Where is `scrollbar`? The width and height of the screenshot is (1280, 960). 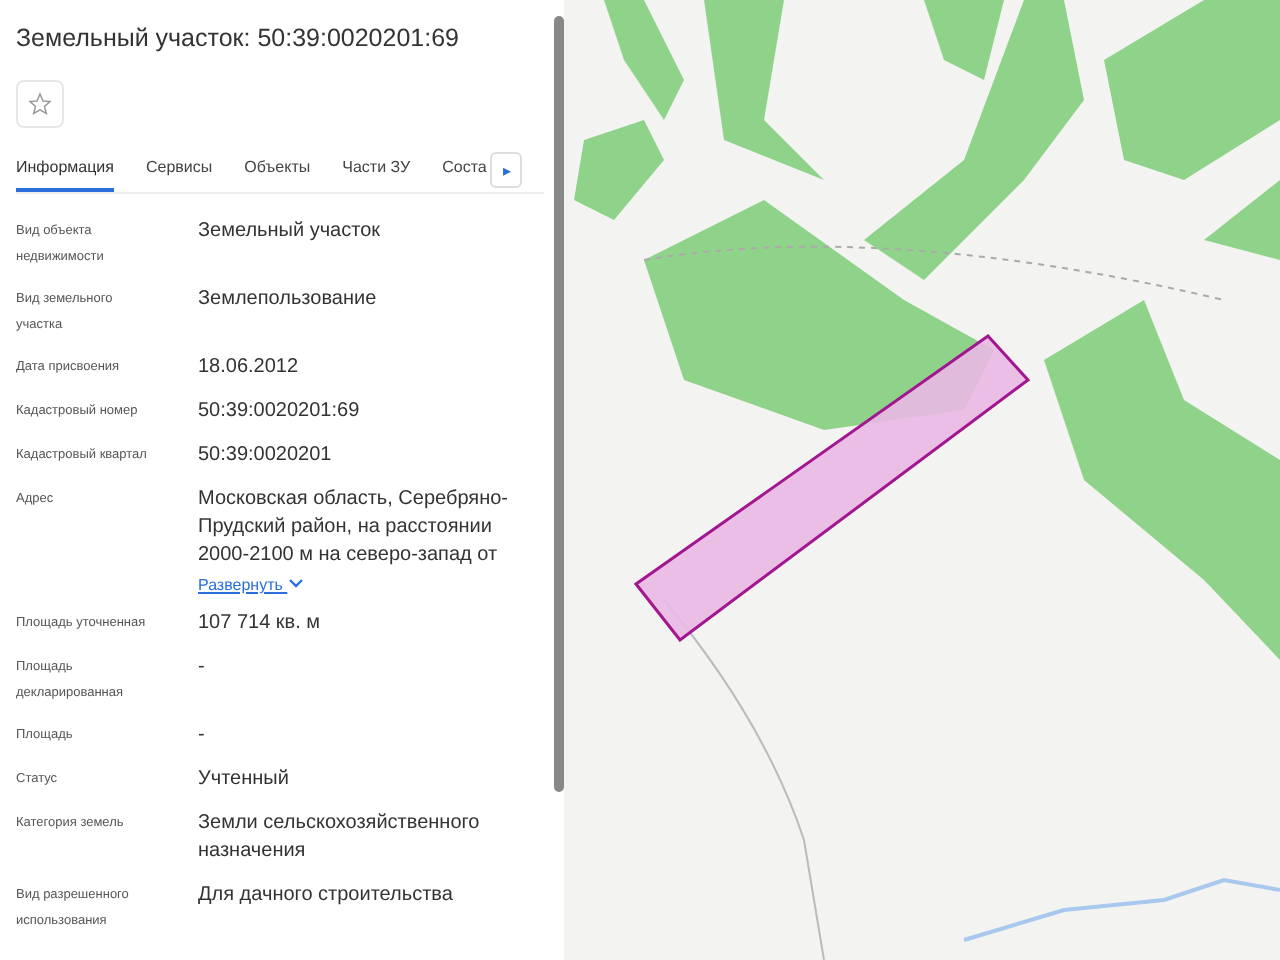
scrollbar is located at coordinates (559, 404).